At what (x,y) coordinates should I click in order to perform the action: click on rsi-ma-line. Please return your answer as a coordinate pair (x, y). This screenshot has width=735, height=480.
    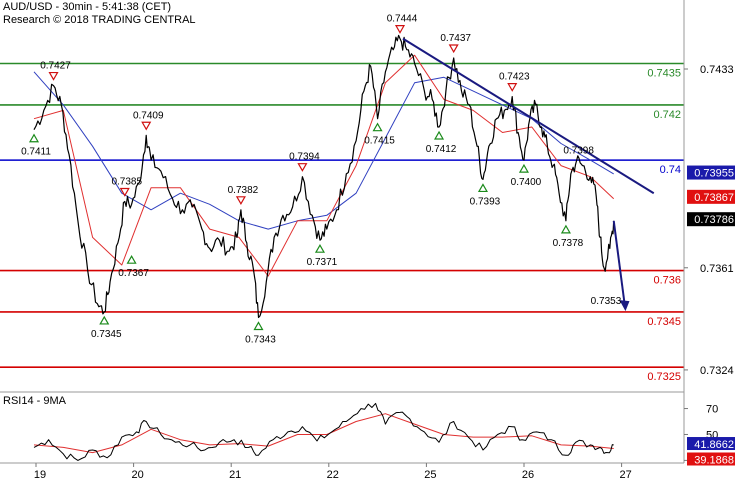
    Looking at the image, I should click on (323, 433).